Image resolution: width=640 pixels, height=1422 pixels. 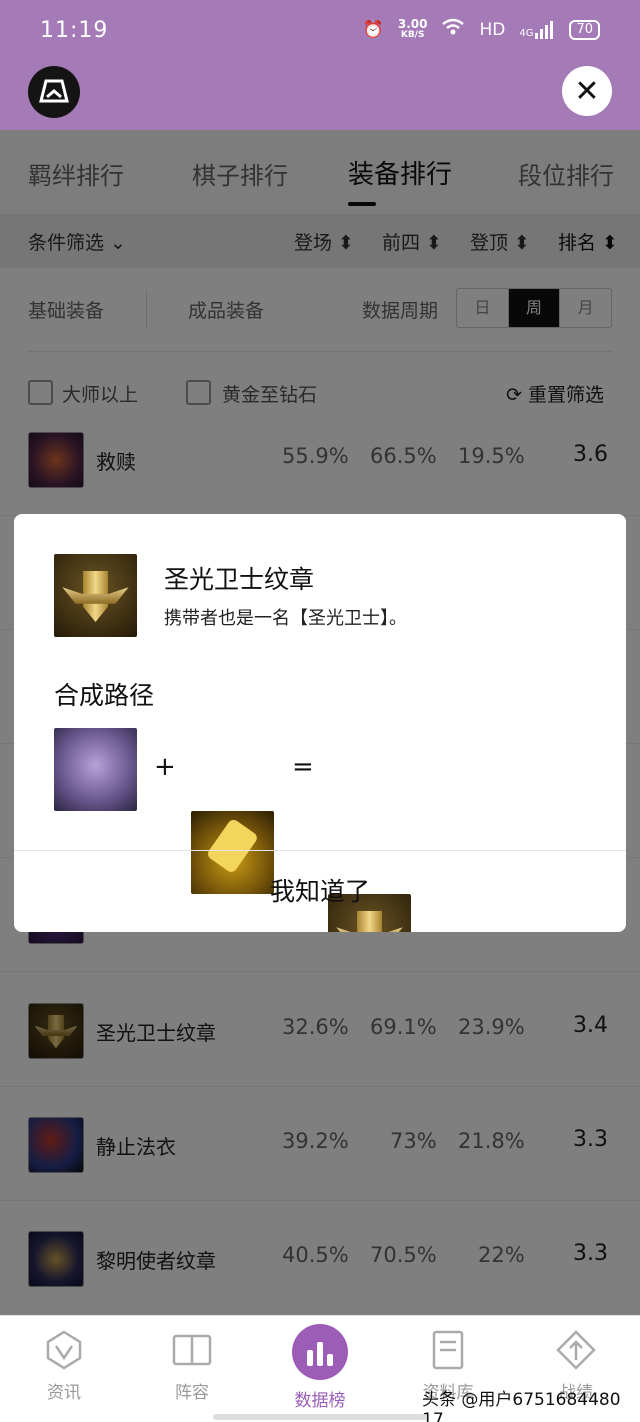 What do you see at coordinates (303, 767) in the screenshot?
I see `equals-sign: =` at bounding box center [303, 767].